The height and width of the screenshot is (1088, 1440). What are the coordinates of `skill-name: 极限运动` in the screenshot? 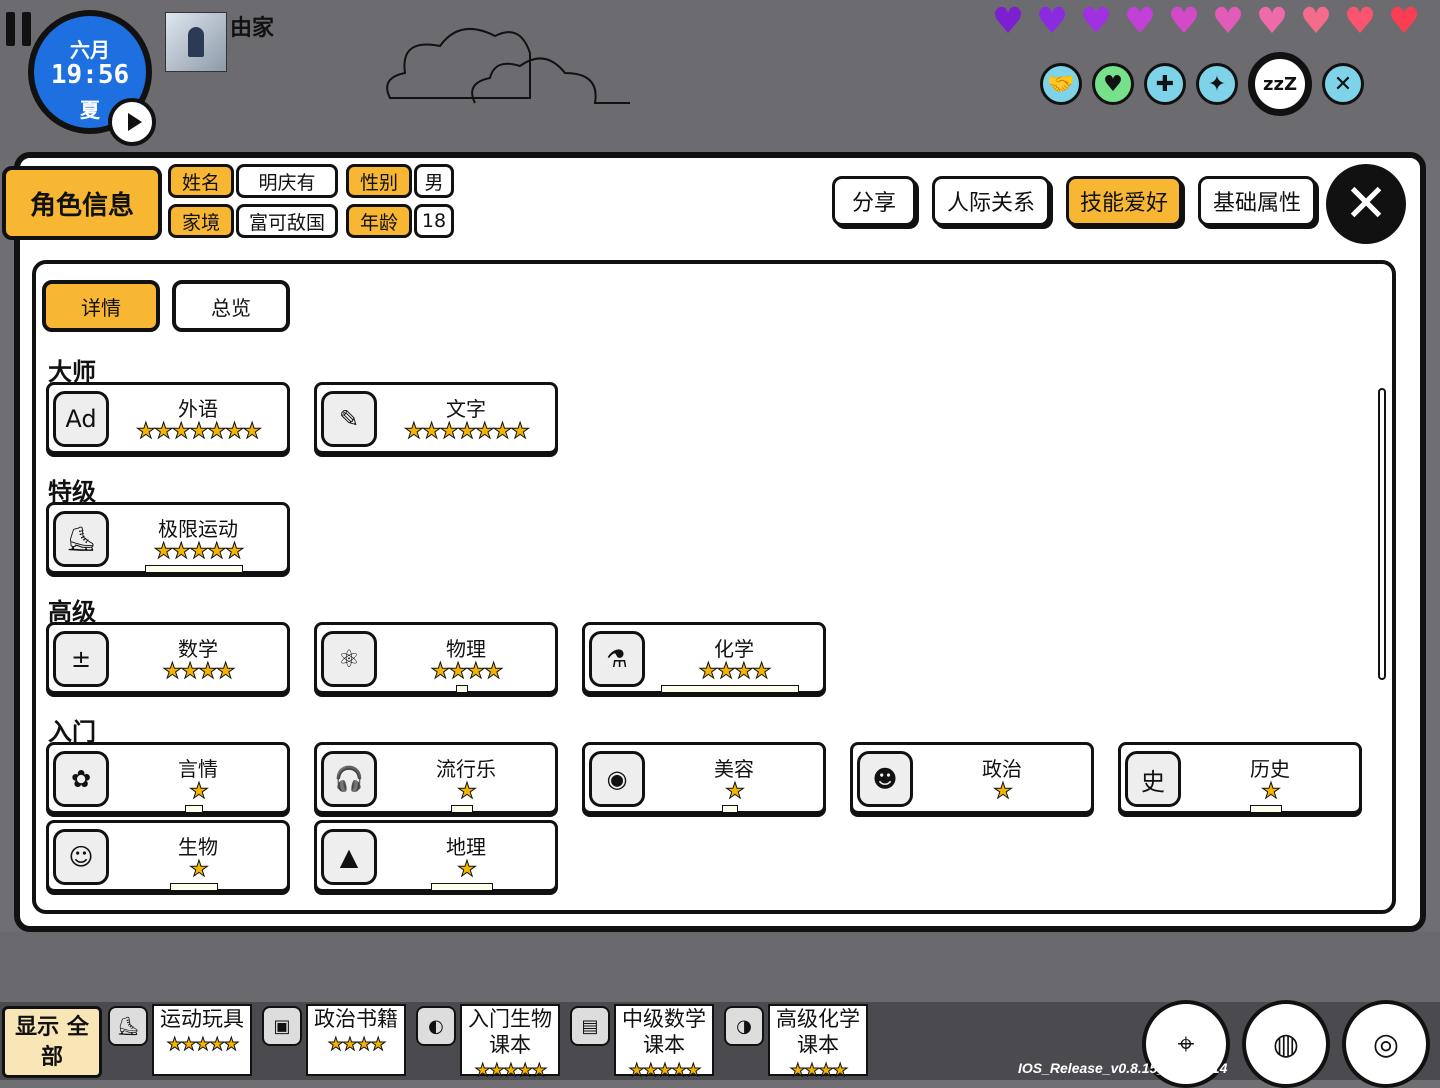 It's located at (198, 529).